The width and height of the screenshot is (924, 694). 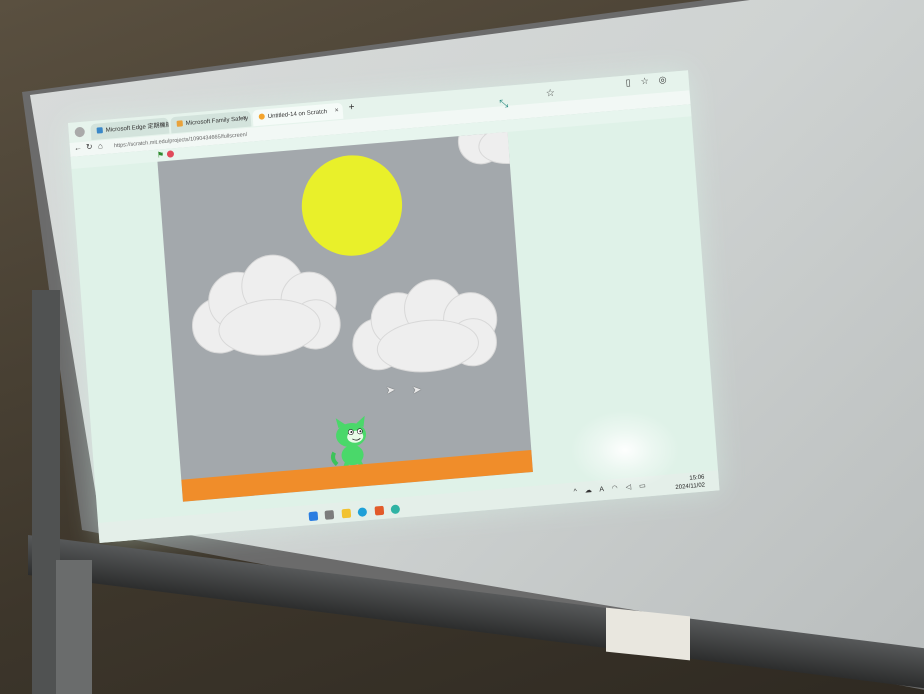 I want to click on scratch-icon, so click(x=261, y=116).